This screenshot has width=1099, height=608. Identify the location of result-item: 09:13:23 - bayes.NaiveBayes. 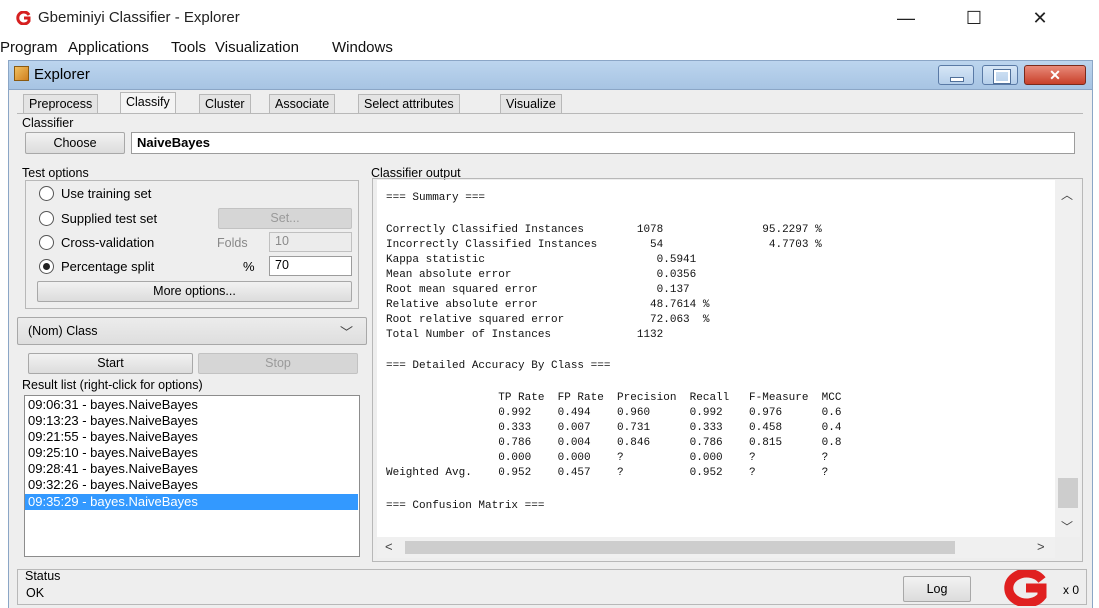
(191, 421).